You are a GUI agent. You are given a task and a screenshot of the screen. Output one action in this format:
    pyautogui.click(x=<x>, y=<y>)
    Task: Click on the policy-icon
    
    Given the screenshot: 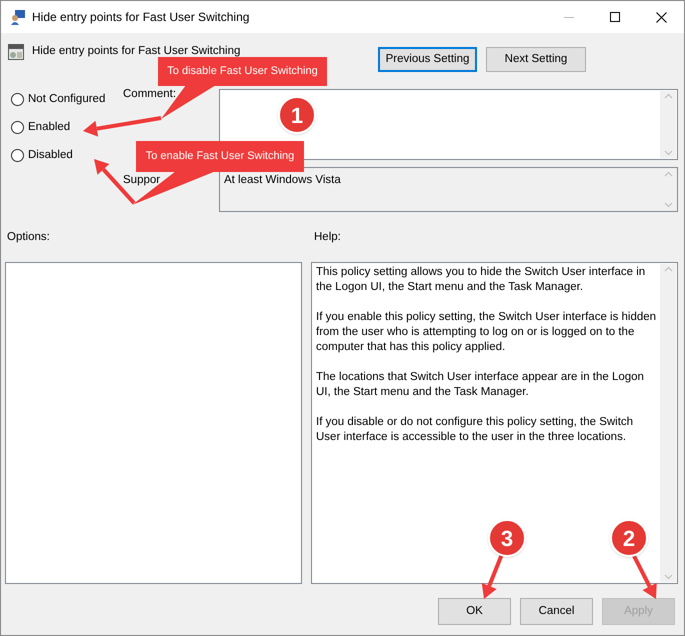 What is the action you would take?
    pyautogui.click(x=16, y=52)
    